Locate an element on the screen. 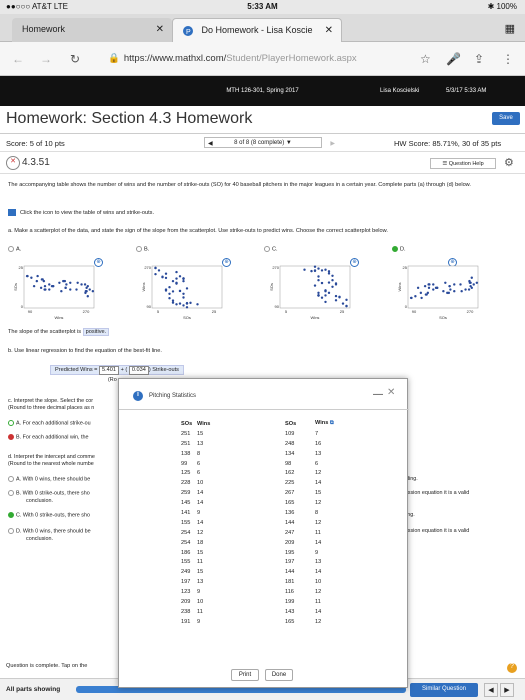 Image resolution: width=525 pixels, height=700 pixels. table-cell: 14 is located at coordinates (200, 522).